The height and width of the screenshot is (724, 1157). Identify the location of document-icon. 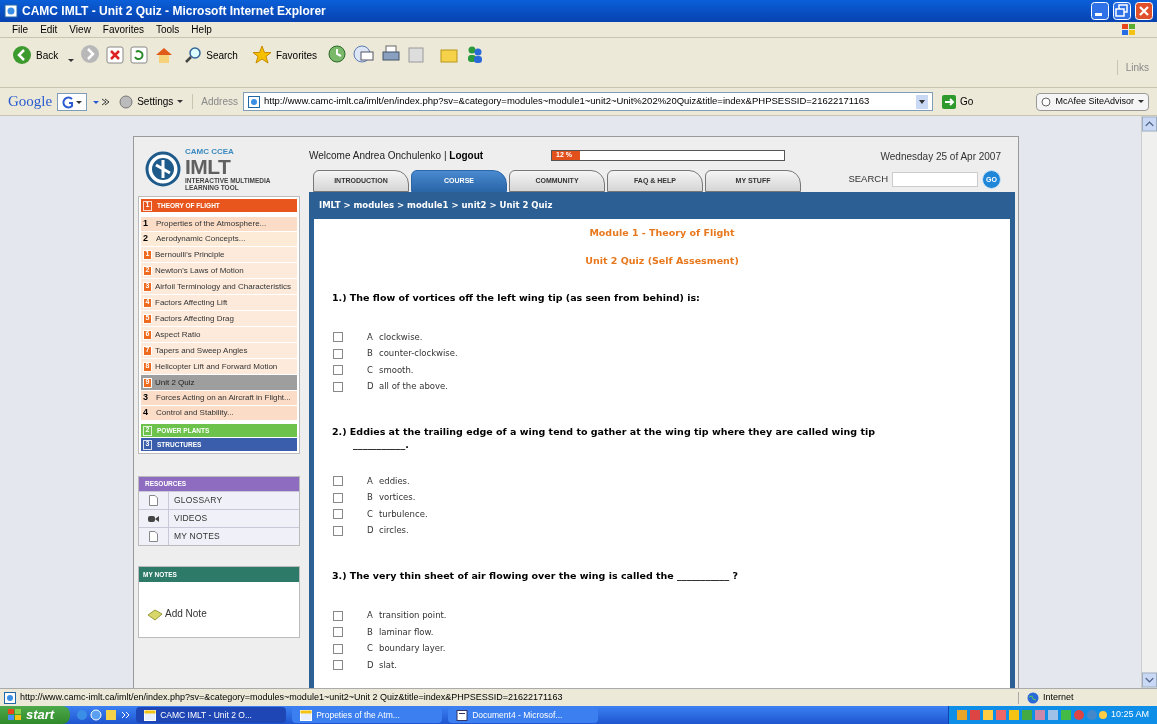
(153, 500).